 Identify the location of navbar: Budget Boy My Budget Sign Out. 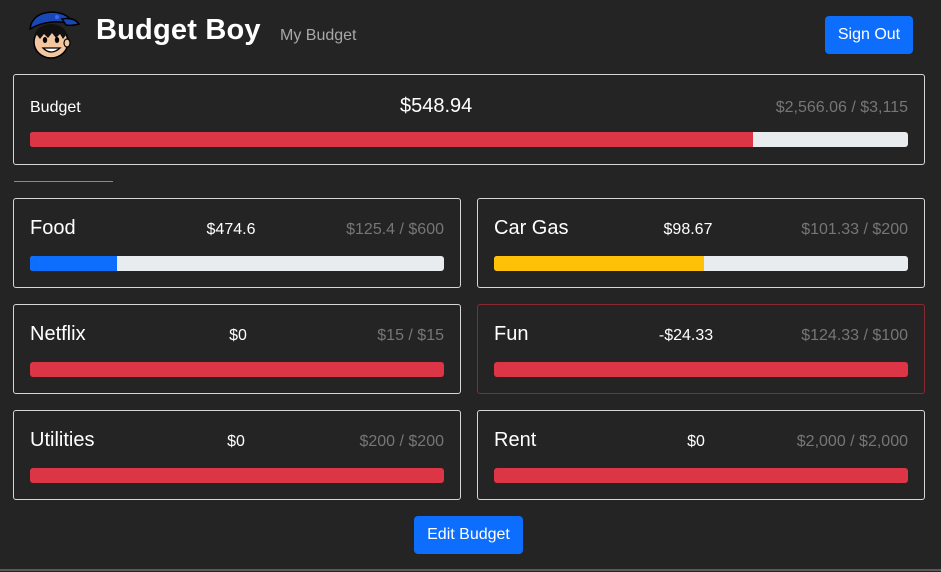
(470, 35).